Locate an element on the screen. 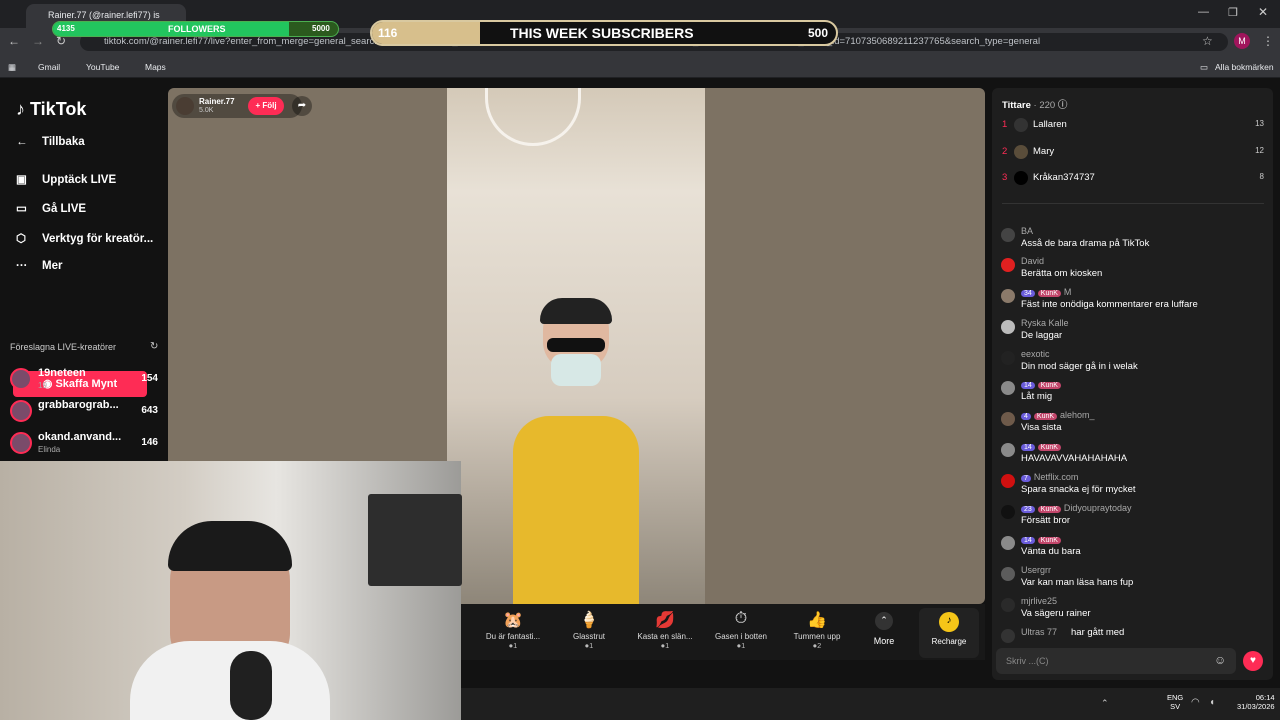 This screenshot has height=720, width=1280. chat-message: David Berätta om kiosken is located at coordinates (1132, 270).